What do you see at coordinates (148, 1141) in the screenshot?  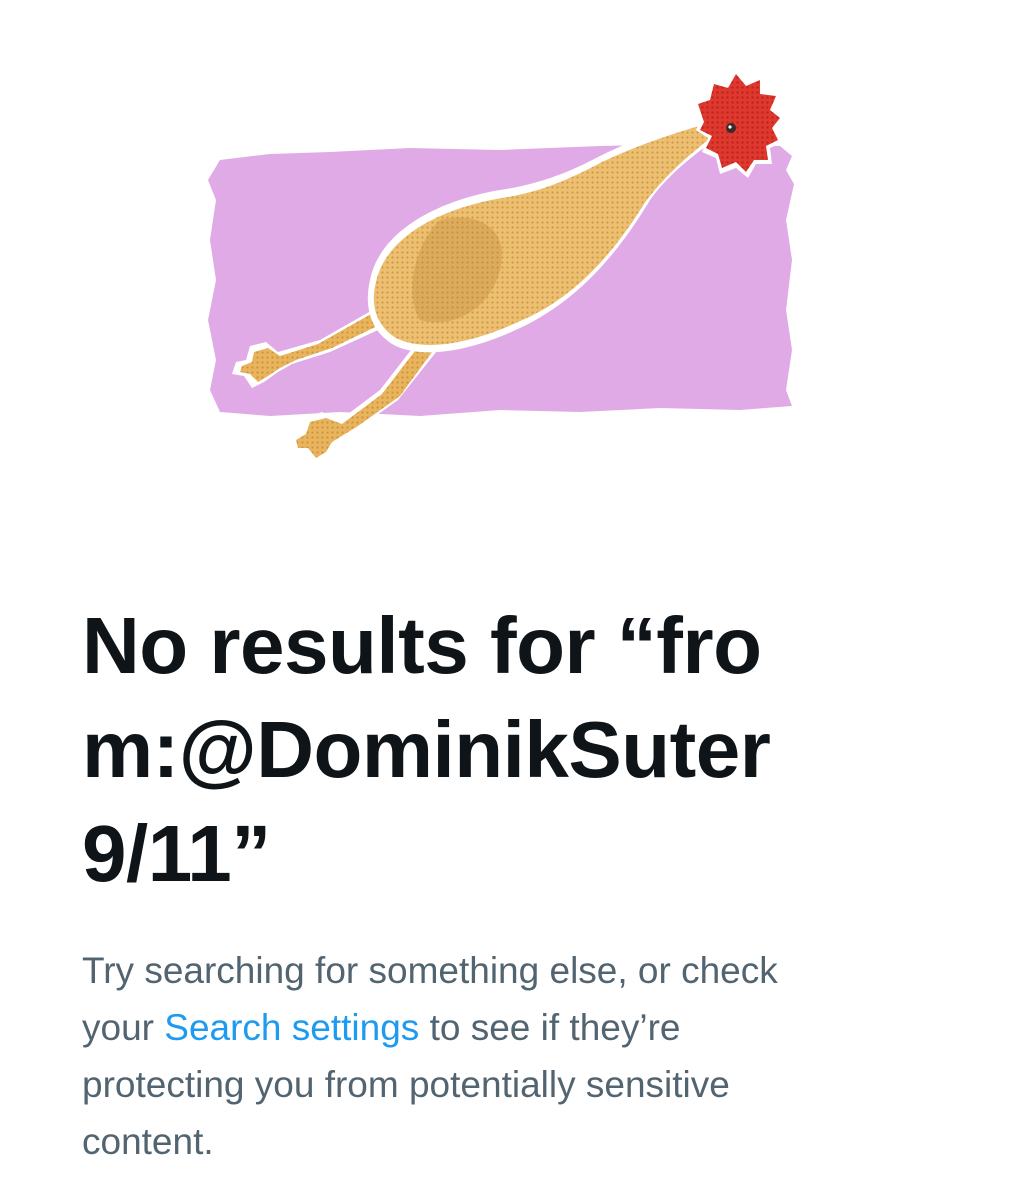 I see `message-line-4: content.` at bounding box center [148, 1141].